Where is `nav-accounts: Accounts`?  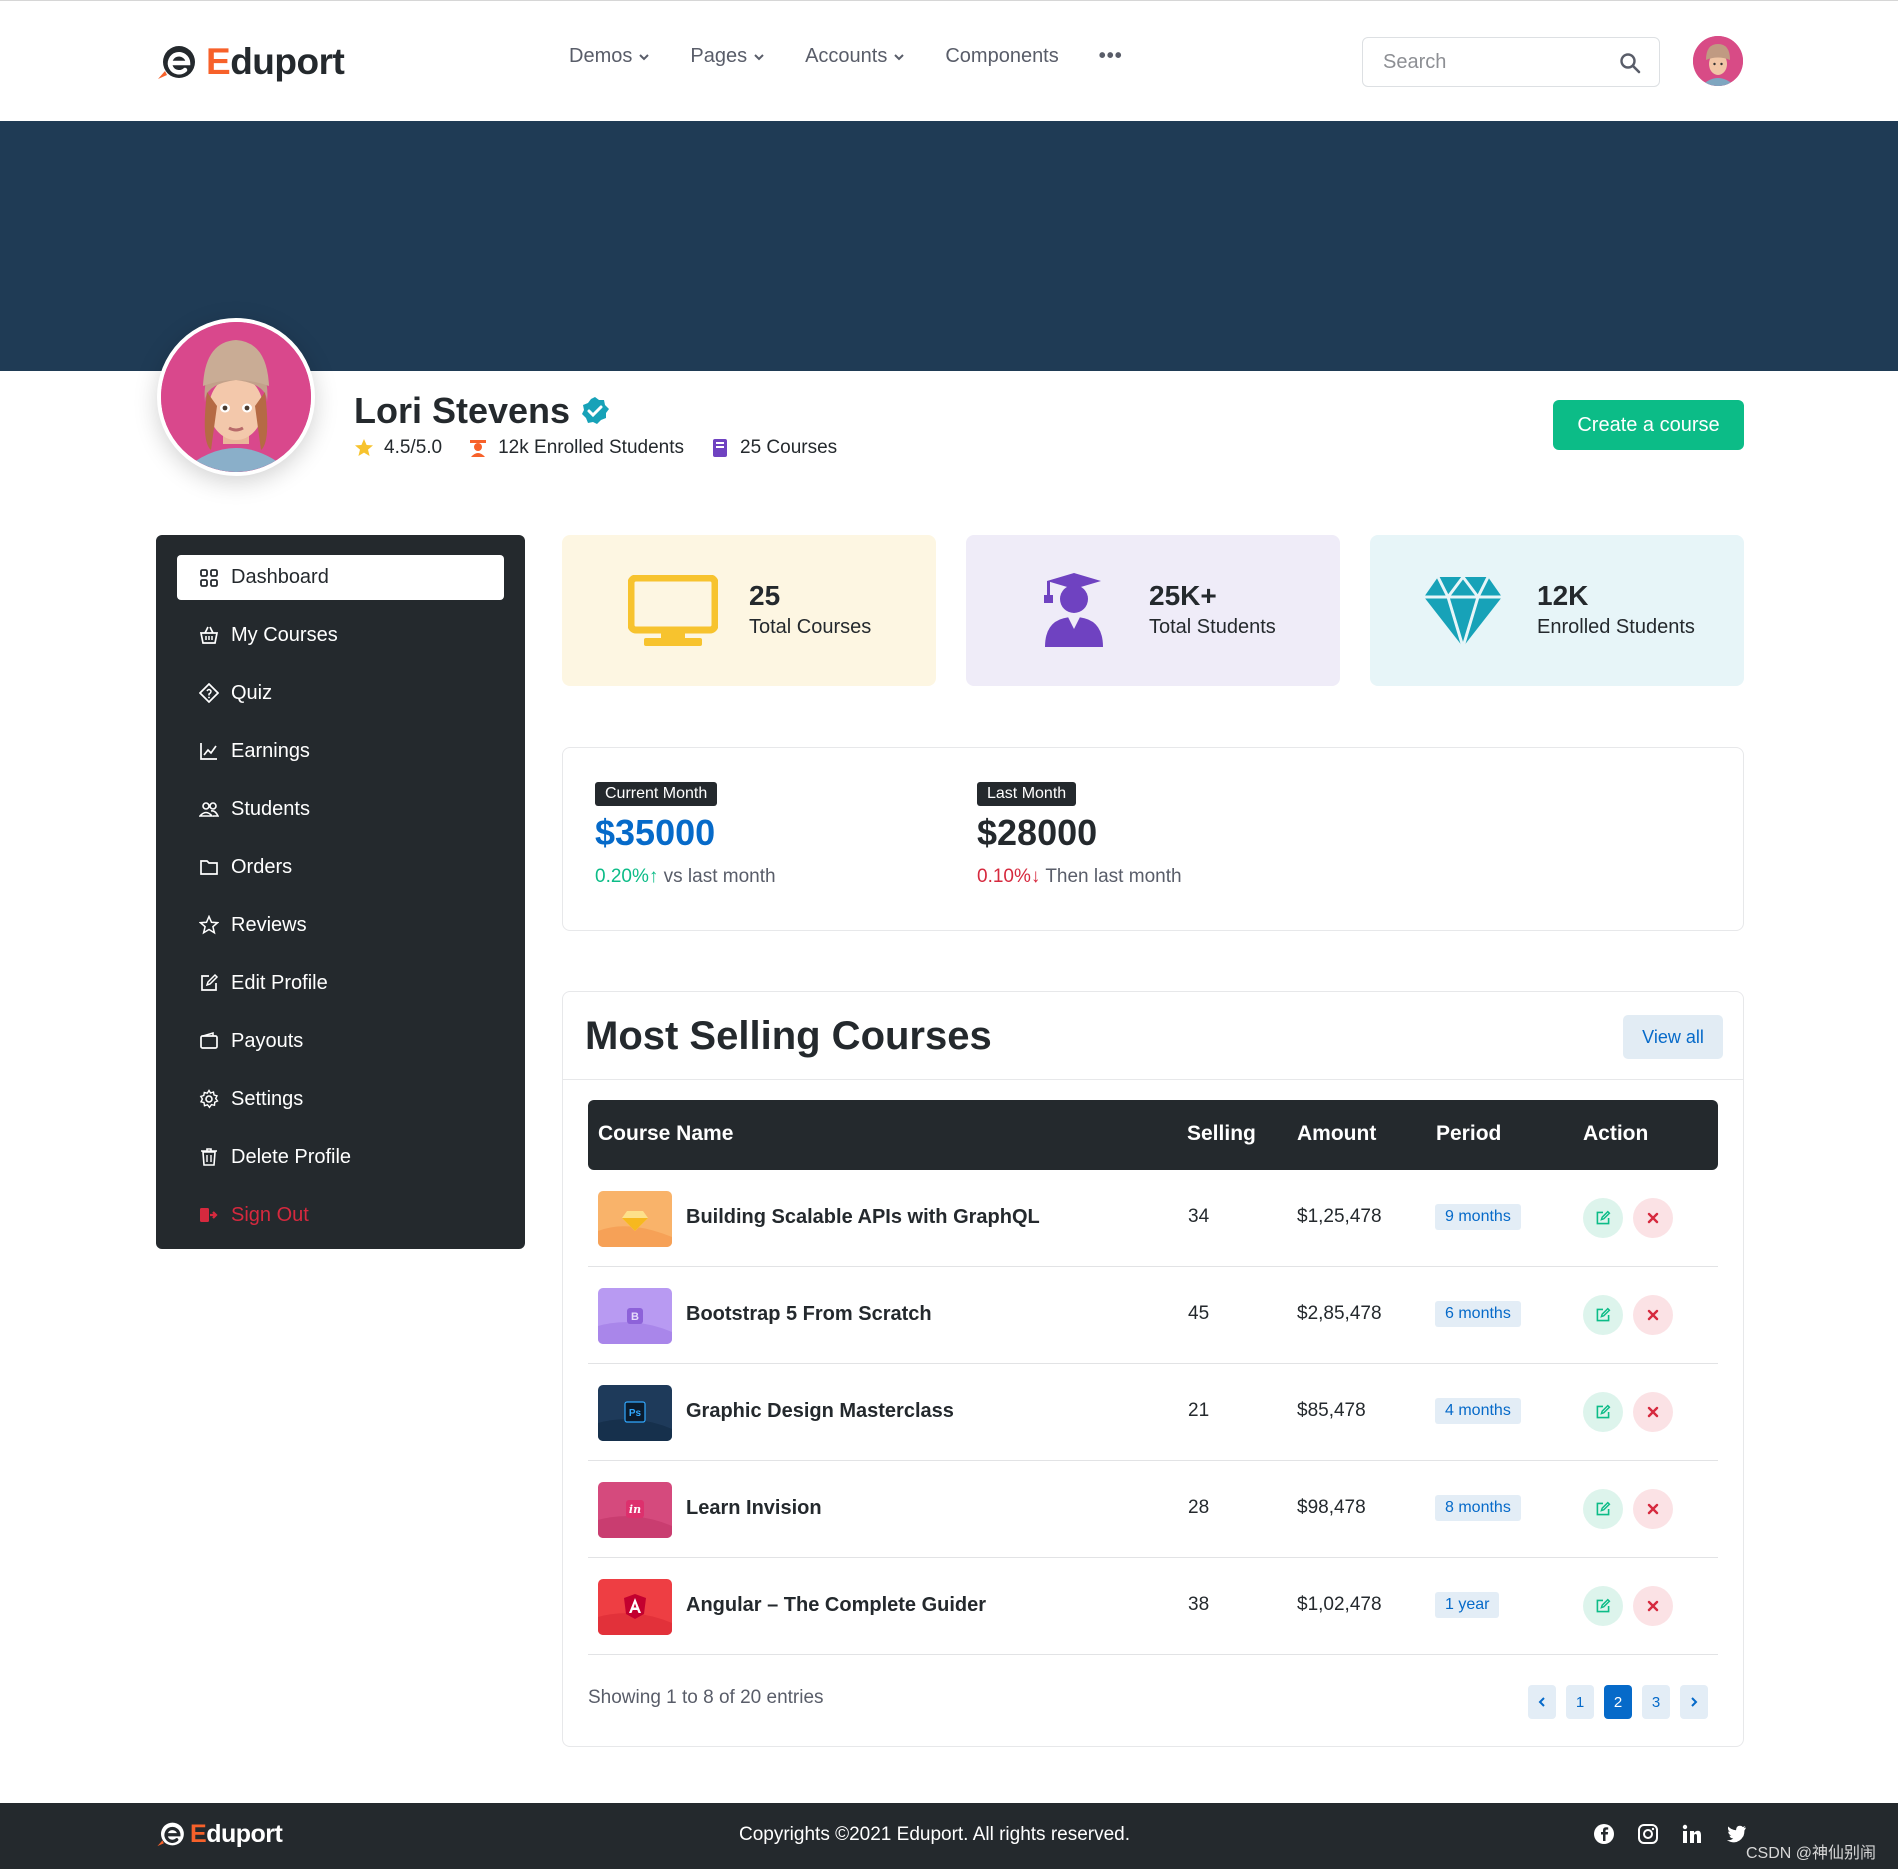
nav-accounts: Accounts is located at coordinates (855, 56).